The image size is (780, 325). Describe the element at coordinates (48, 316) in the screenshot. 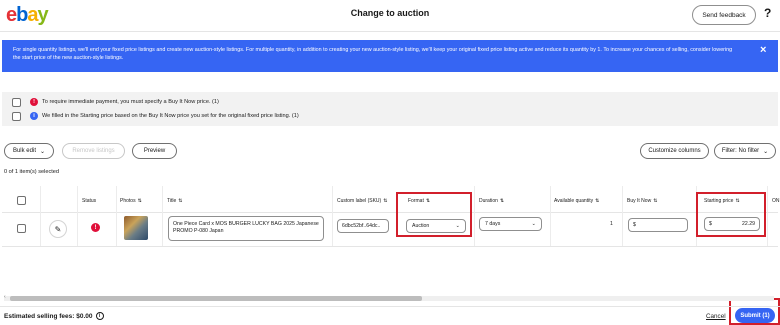

I see `fees-label: Estimated selling fees: $0.00` at that location.